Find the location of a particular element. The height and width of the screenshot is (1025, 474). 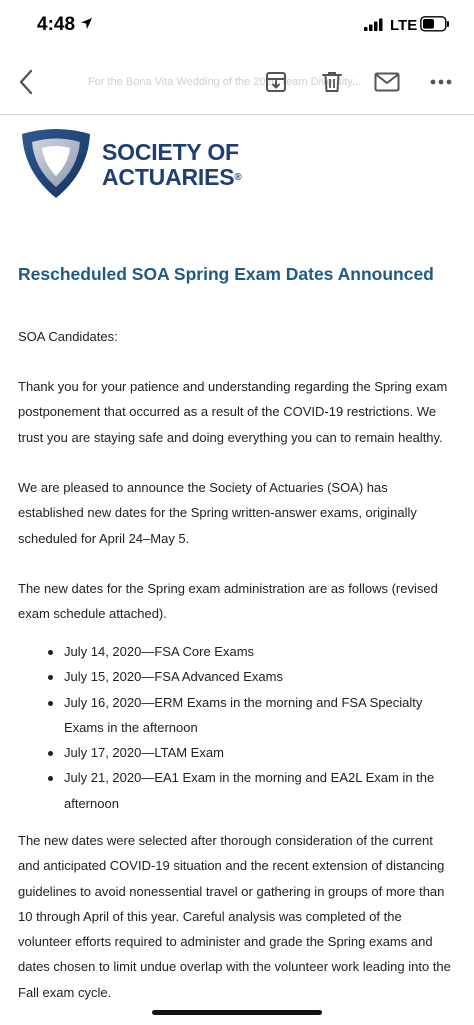

back-button is located at coordinates (26, 82).